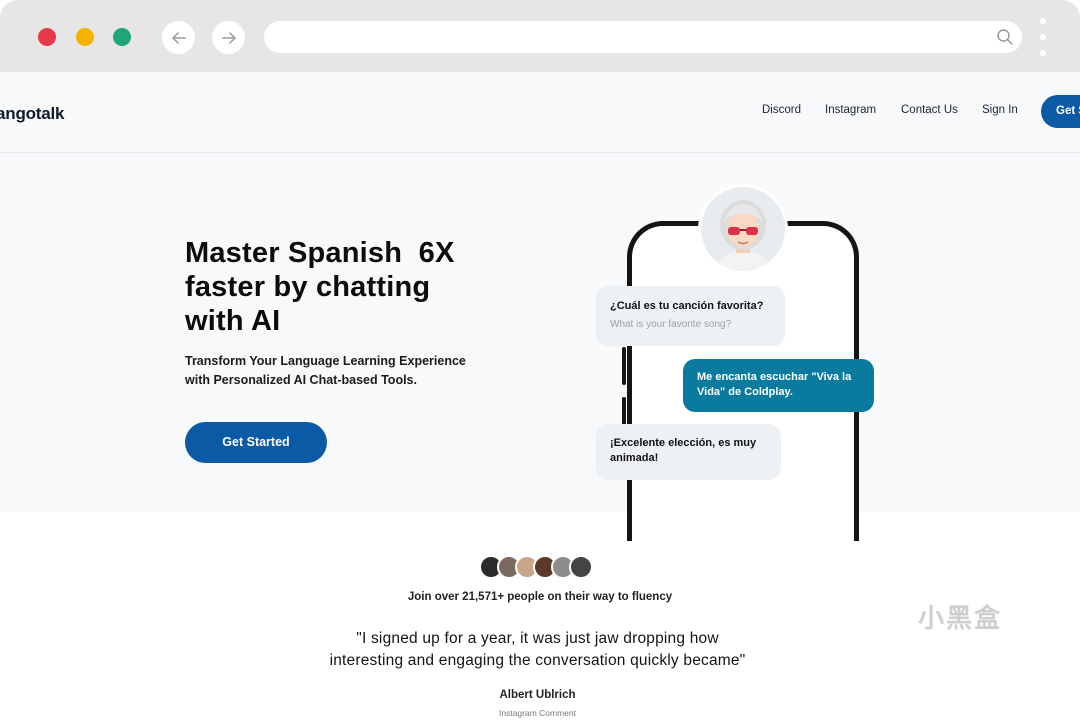 The height and width of the screenshot is (728, 1080). What do you see at coordinates (929, 110) in the screenshot?
I see `nav-link-contact-us: Contact Us` at bounding box center [929, 110].